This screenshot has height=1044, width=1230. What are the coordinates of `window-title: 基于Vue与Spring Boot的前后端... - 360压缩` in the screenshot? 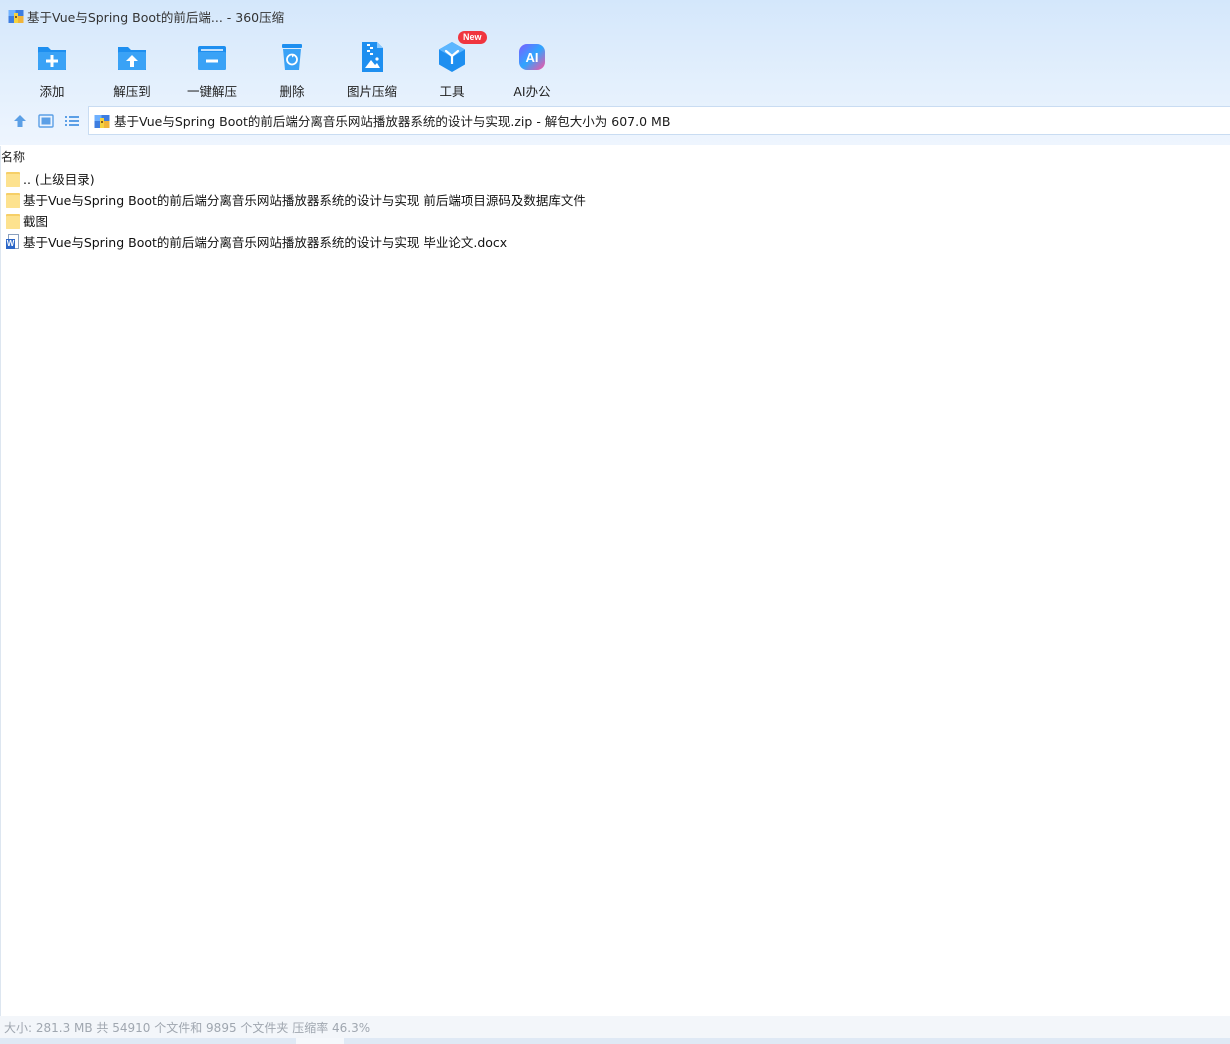 It's located at (156, 17).